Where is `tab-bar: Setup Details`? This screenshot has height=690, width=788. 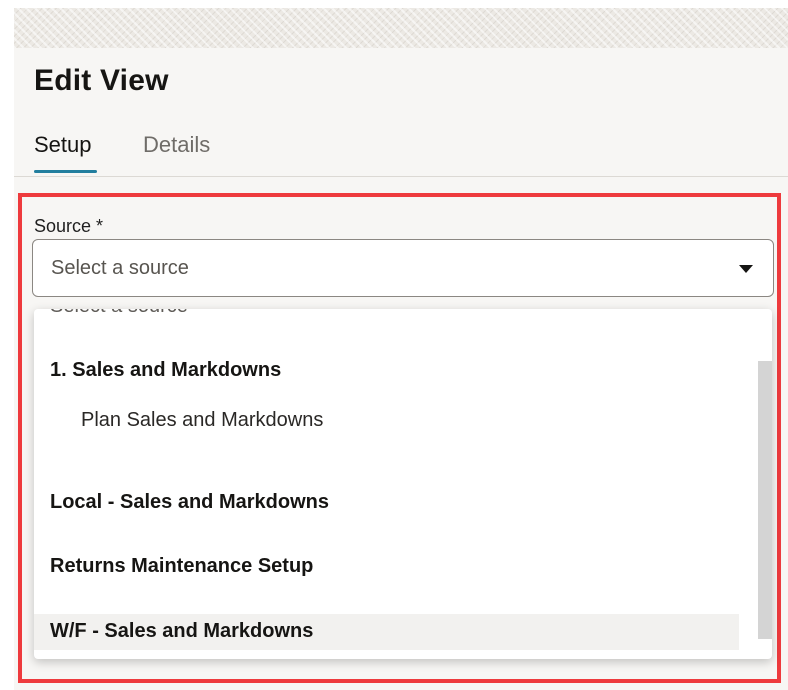 tab-bar: Setup Details is located at coordinates (394, 152).